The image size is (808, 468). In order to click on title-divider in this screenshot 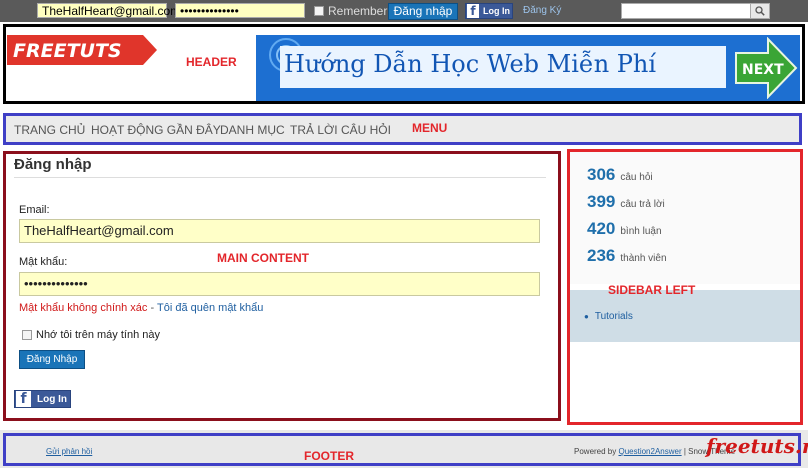, I will do `click(280, 177)`.